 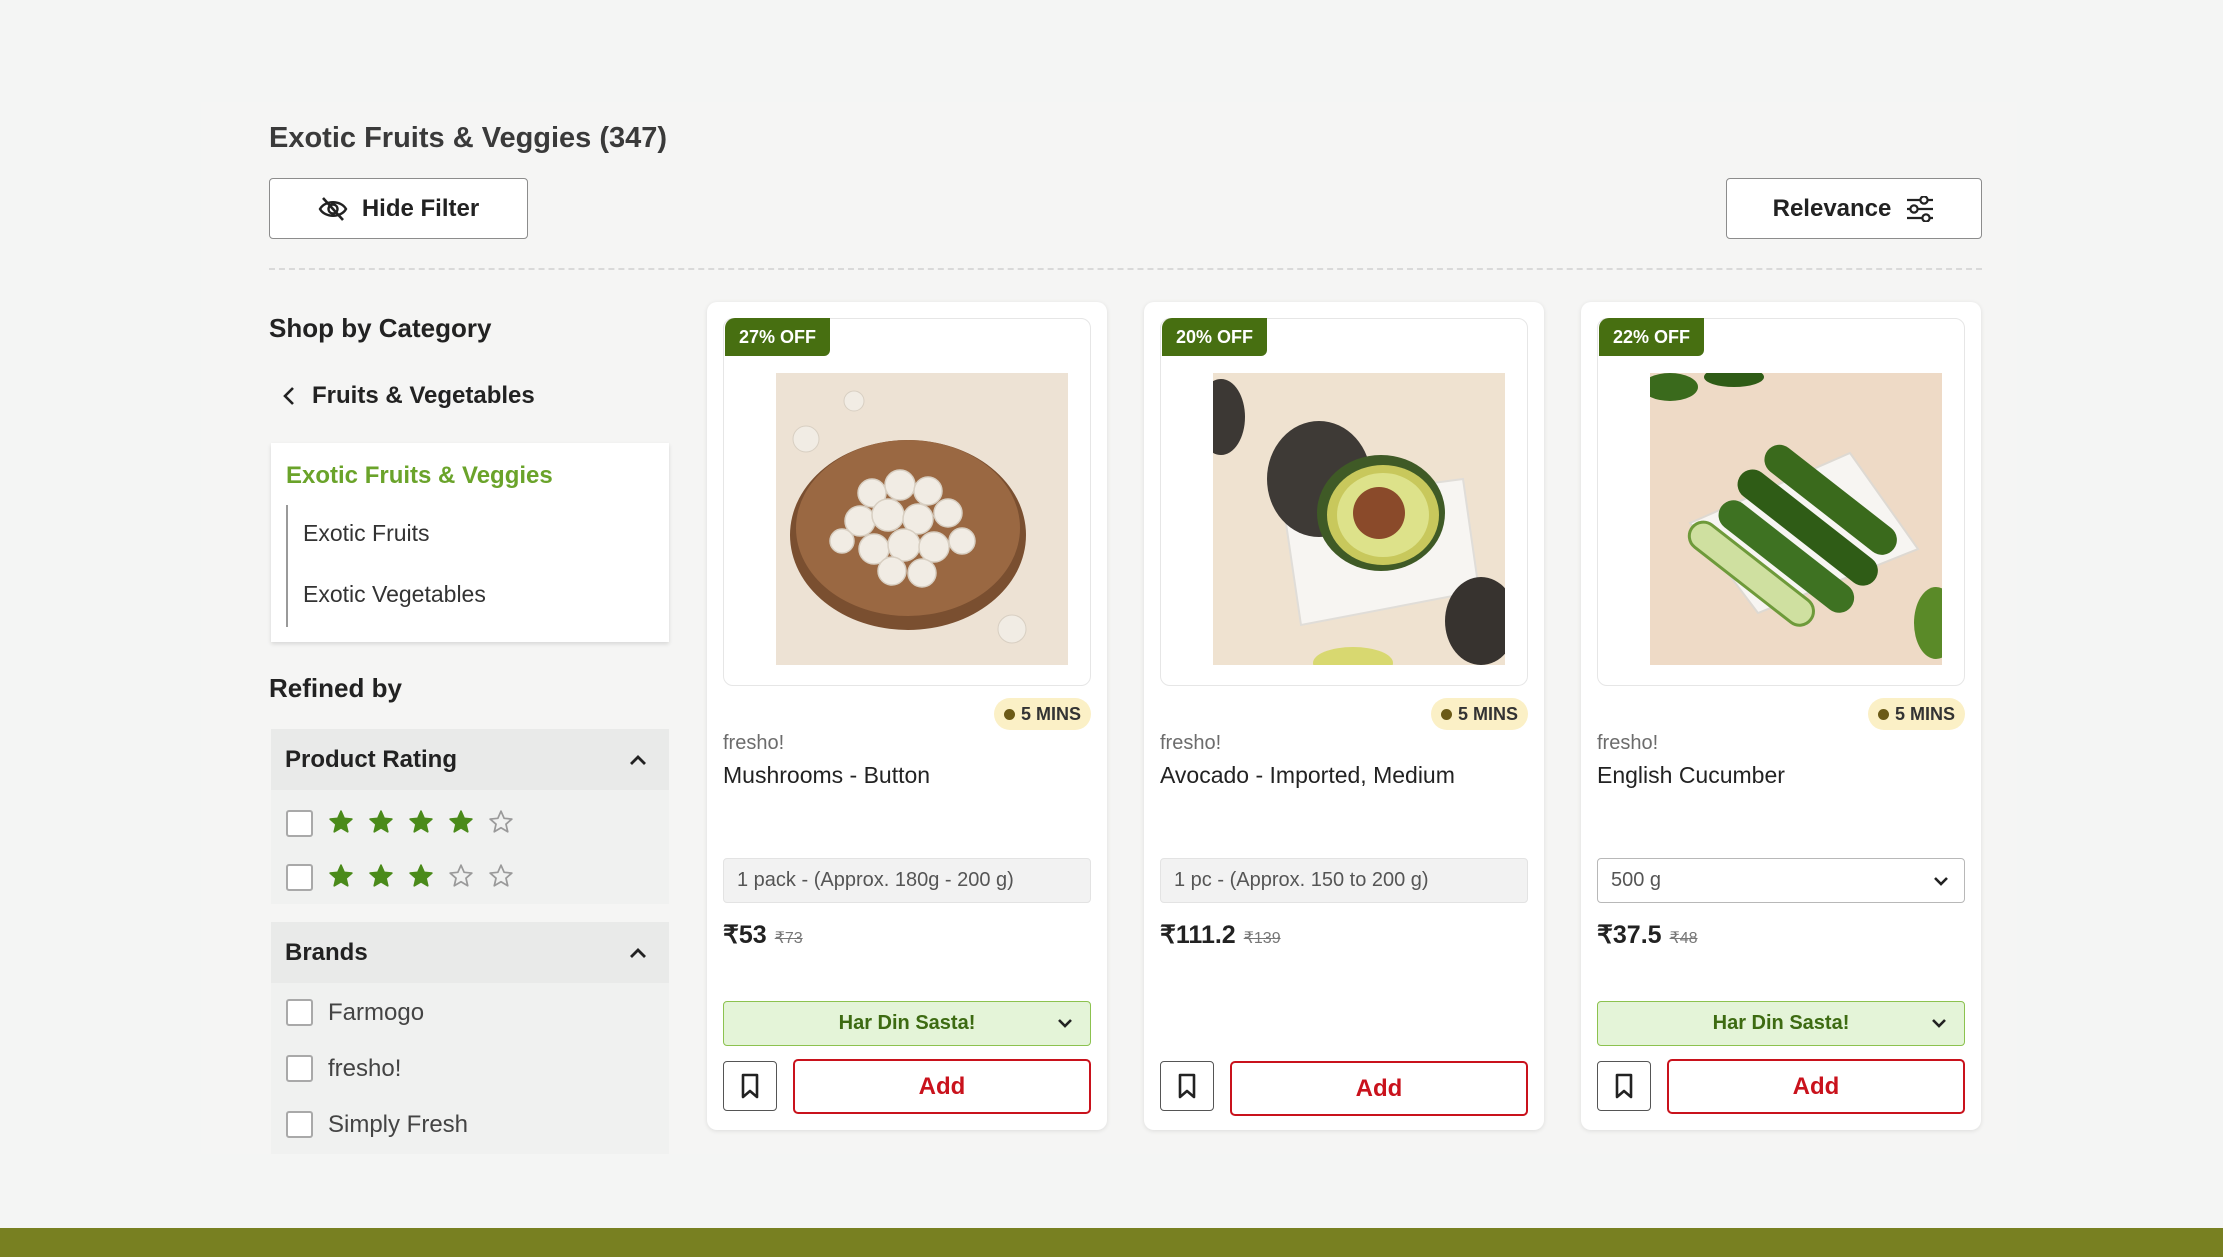 What do you see at coordinates (470, 1068) in the screenshot?
I see `brands-options: Farmogo fresho! Simply Fresh` at bounding box center [470, 1068].